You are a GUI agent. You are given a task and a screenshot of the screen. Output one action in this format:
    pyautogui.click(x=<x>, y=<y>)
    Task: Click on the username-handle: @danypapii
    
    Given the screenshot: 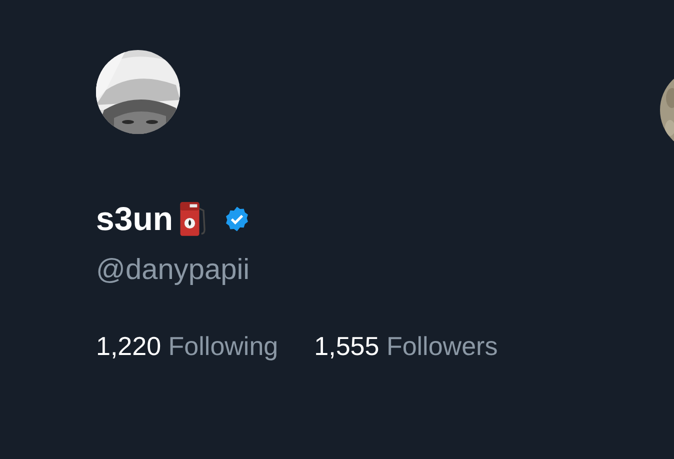 What is the action you would take?
    pyautogui.click(x=173, y=270)
    